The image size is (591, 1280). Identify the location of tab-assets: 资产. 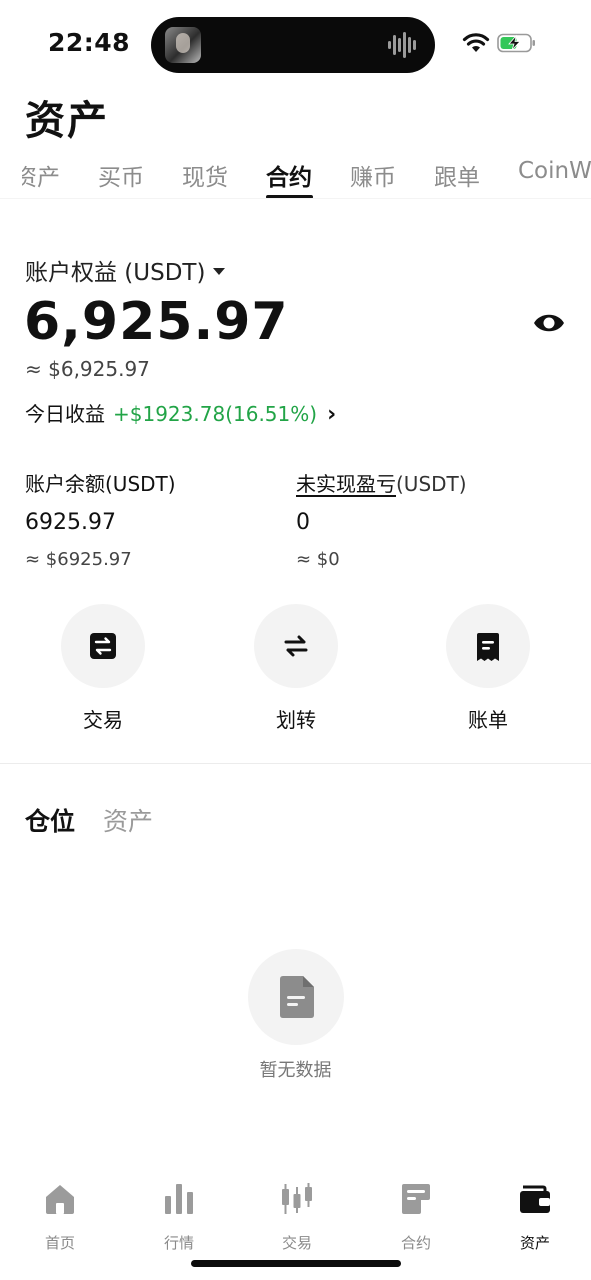
(41, 175).